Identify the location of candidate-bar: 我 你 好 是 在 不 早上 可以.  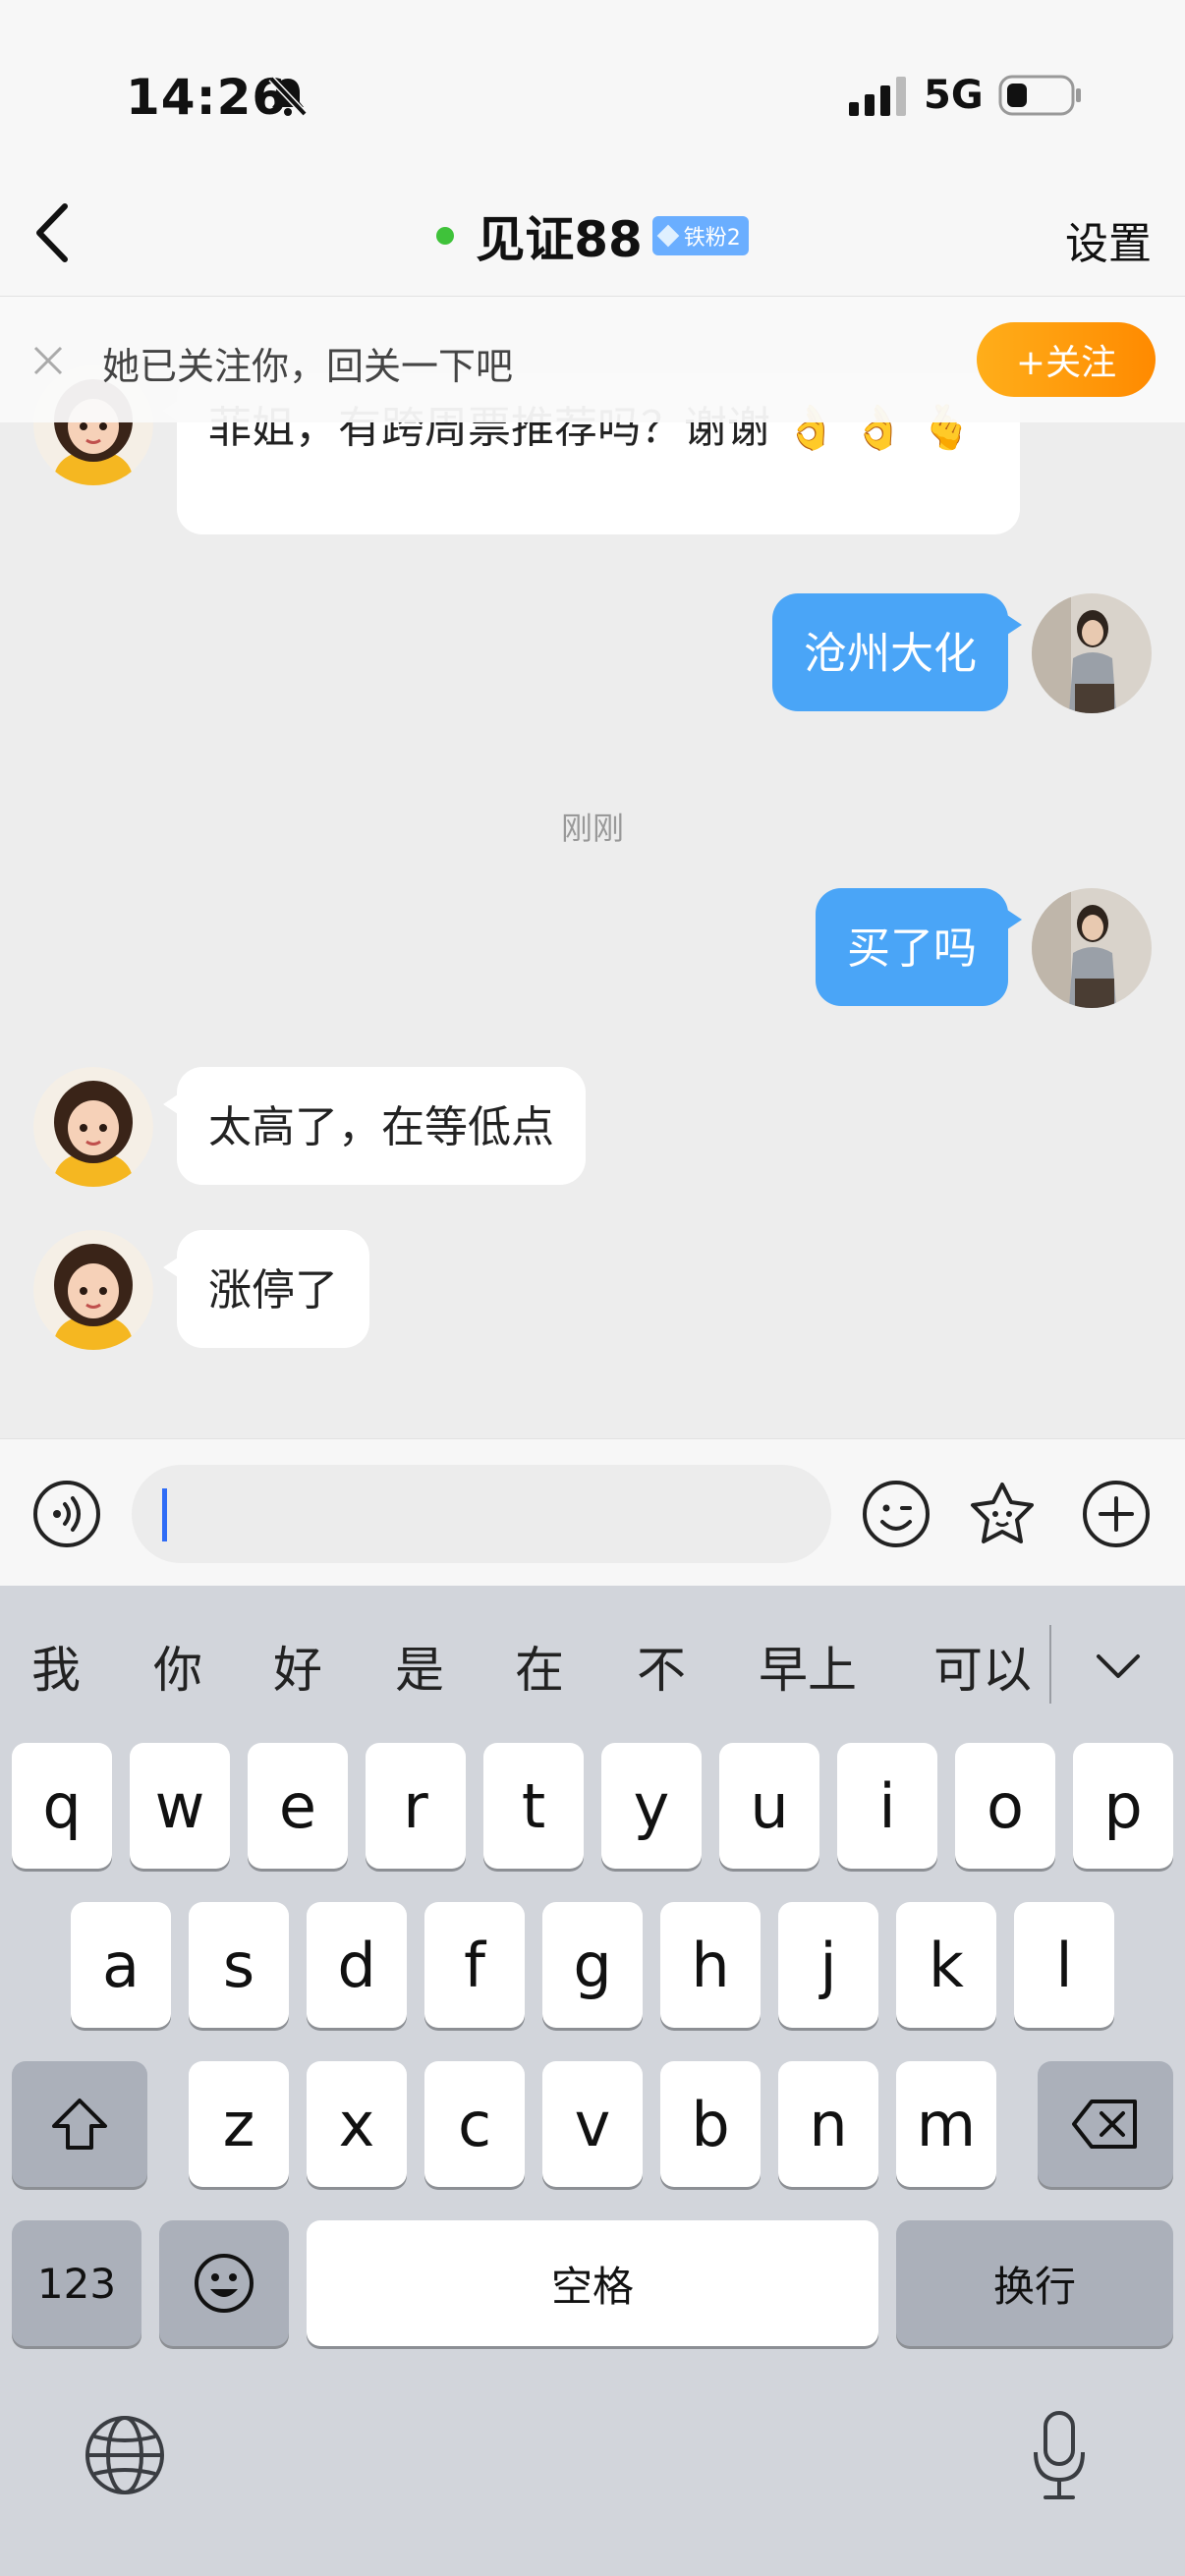
(592, 1649).